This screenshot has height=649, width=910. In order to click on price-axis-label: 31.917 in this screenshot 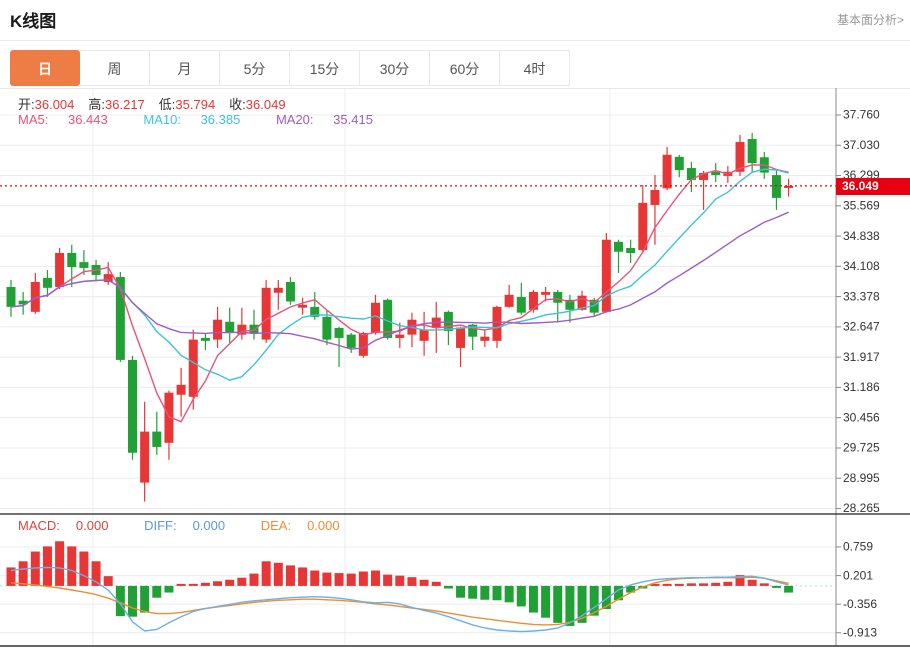, I will do `click(861, 357)`.